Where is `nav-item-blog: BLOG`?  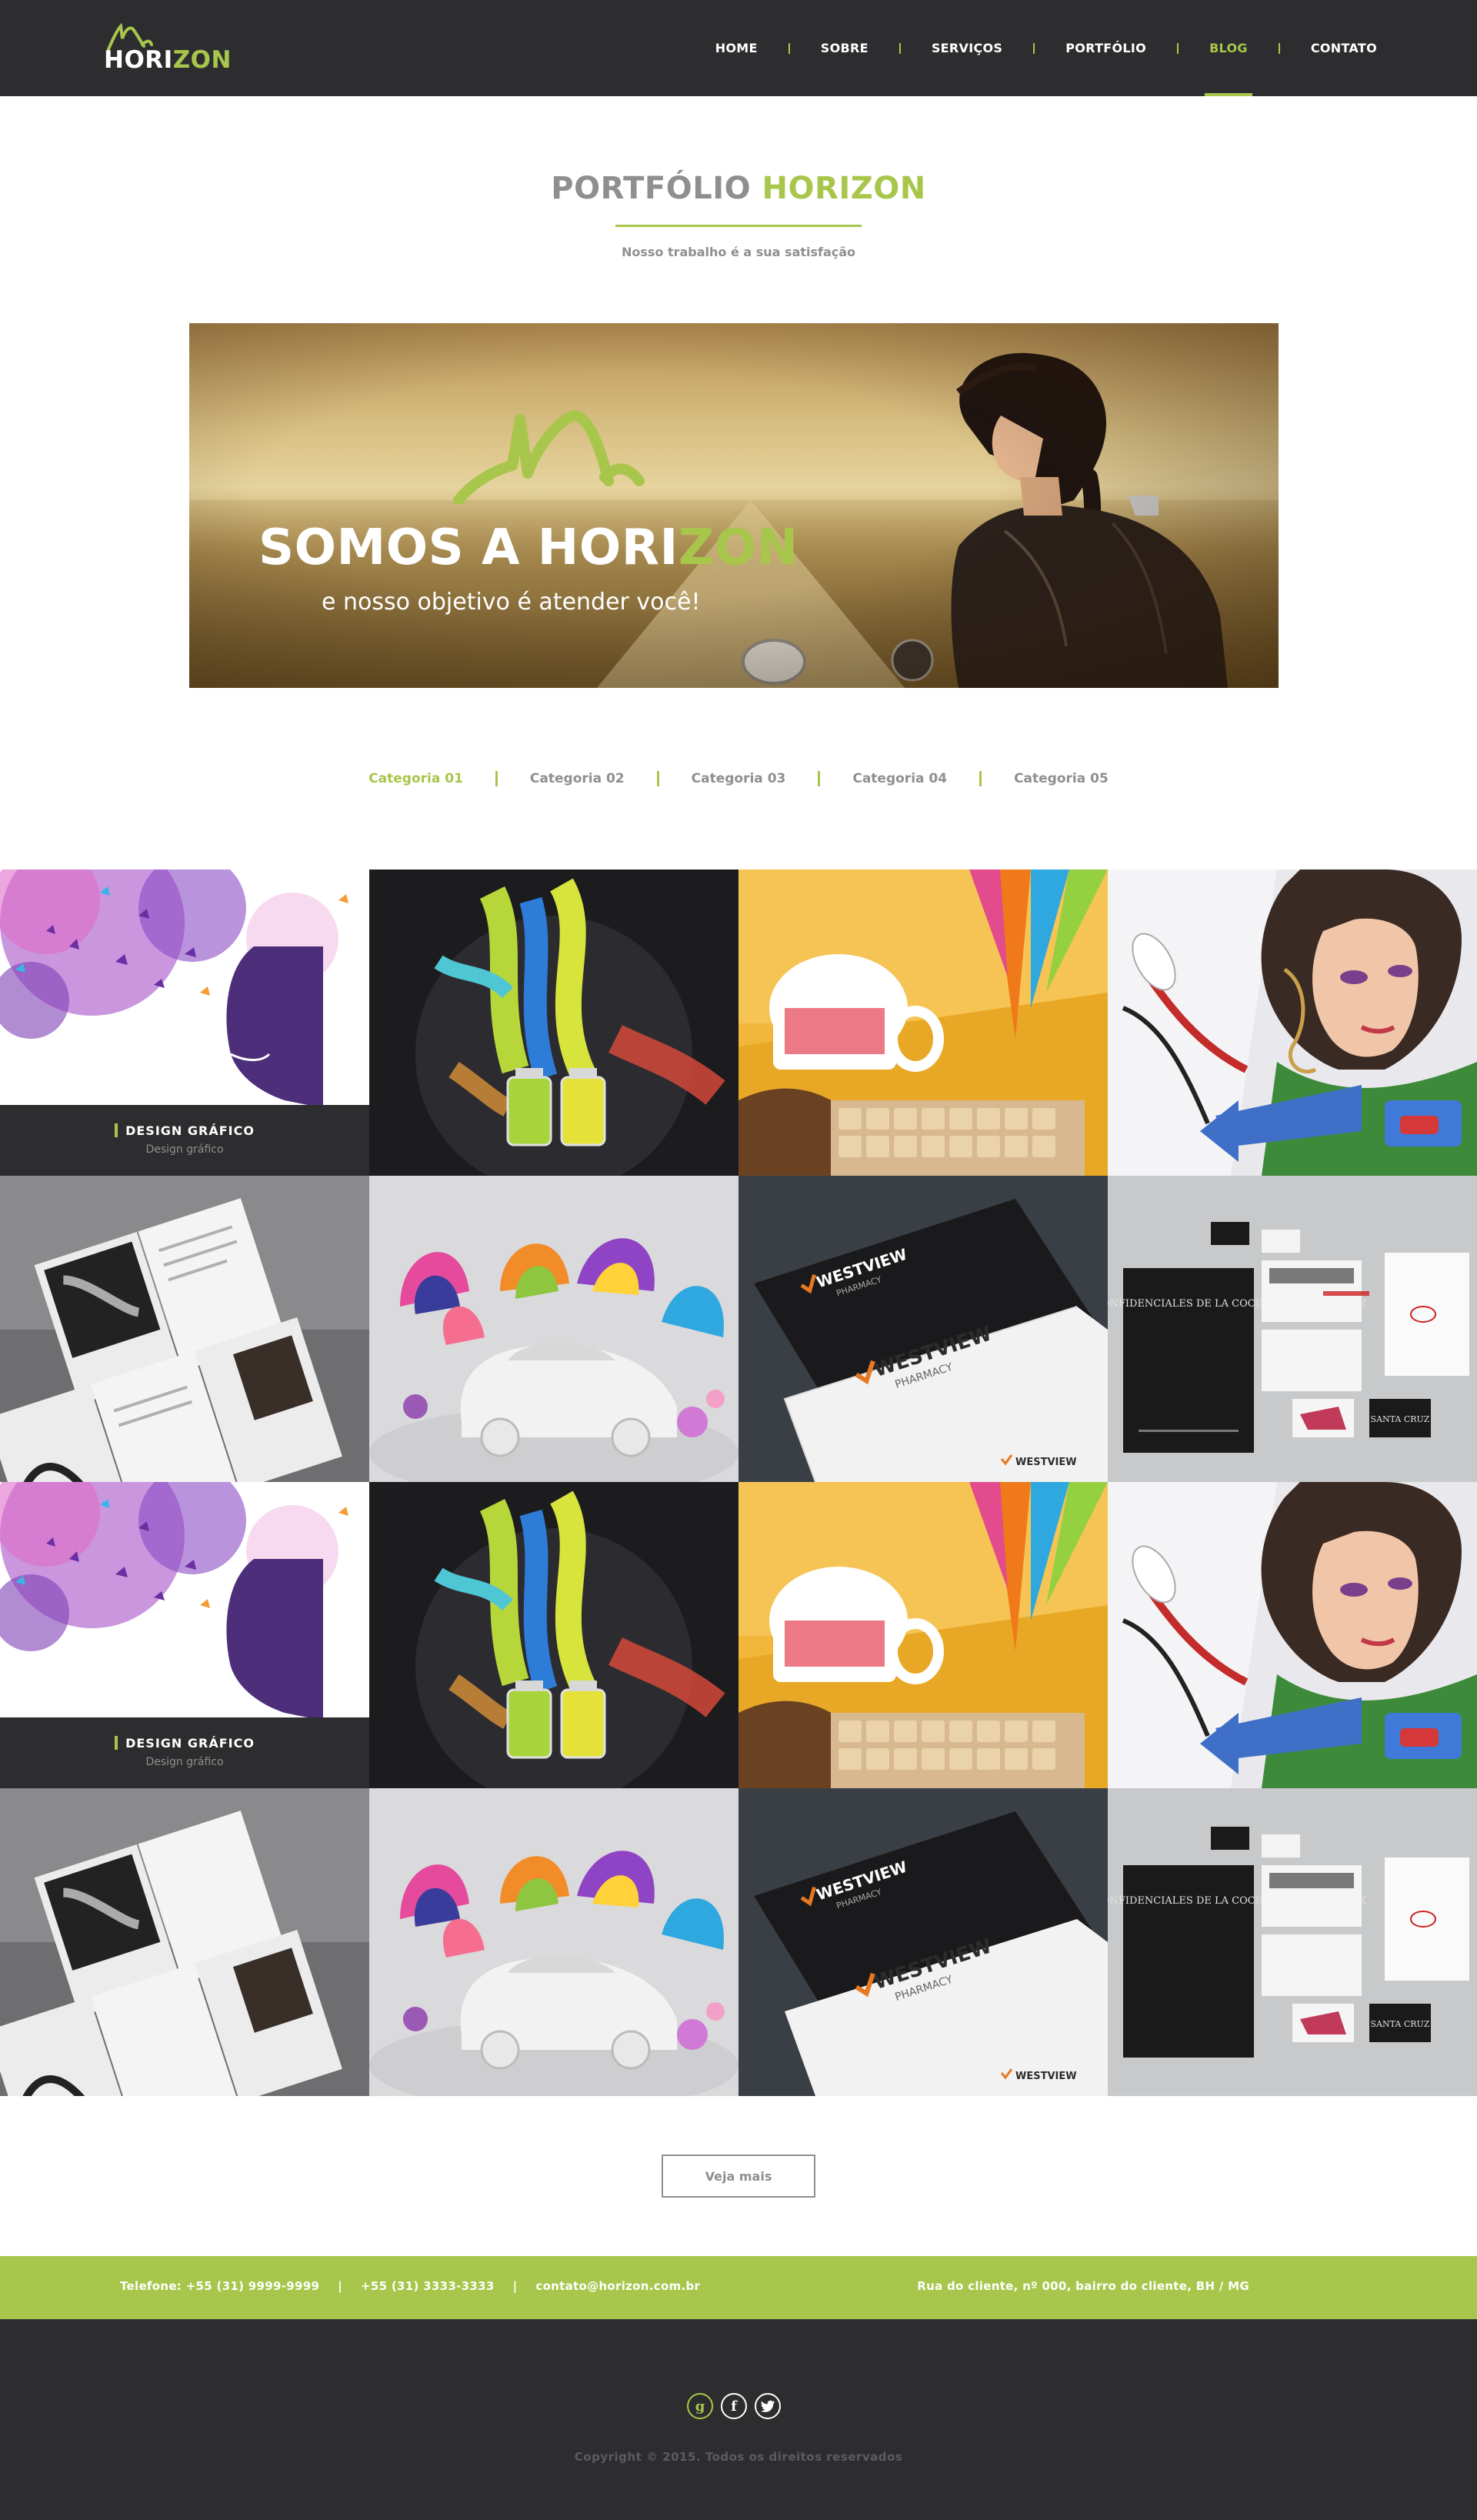
nav-item-blog: BLOG is located at coordinates (1228, 48).